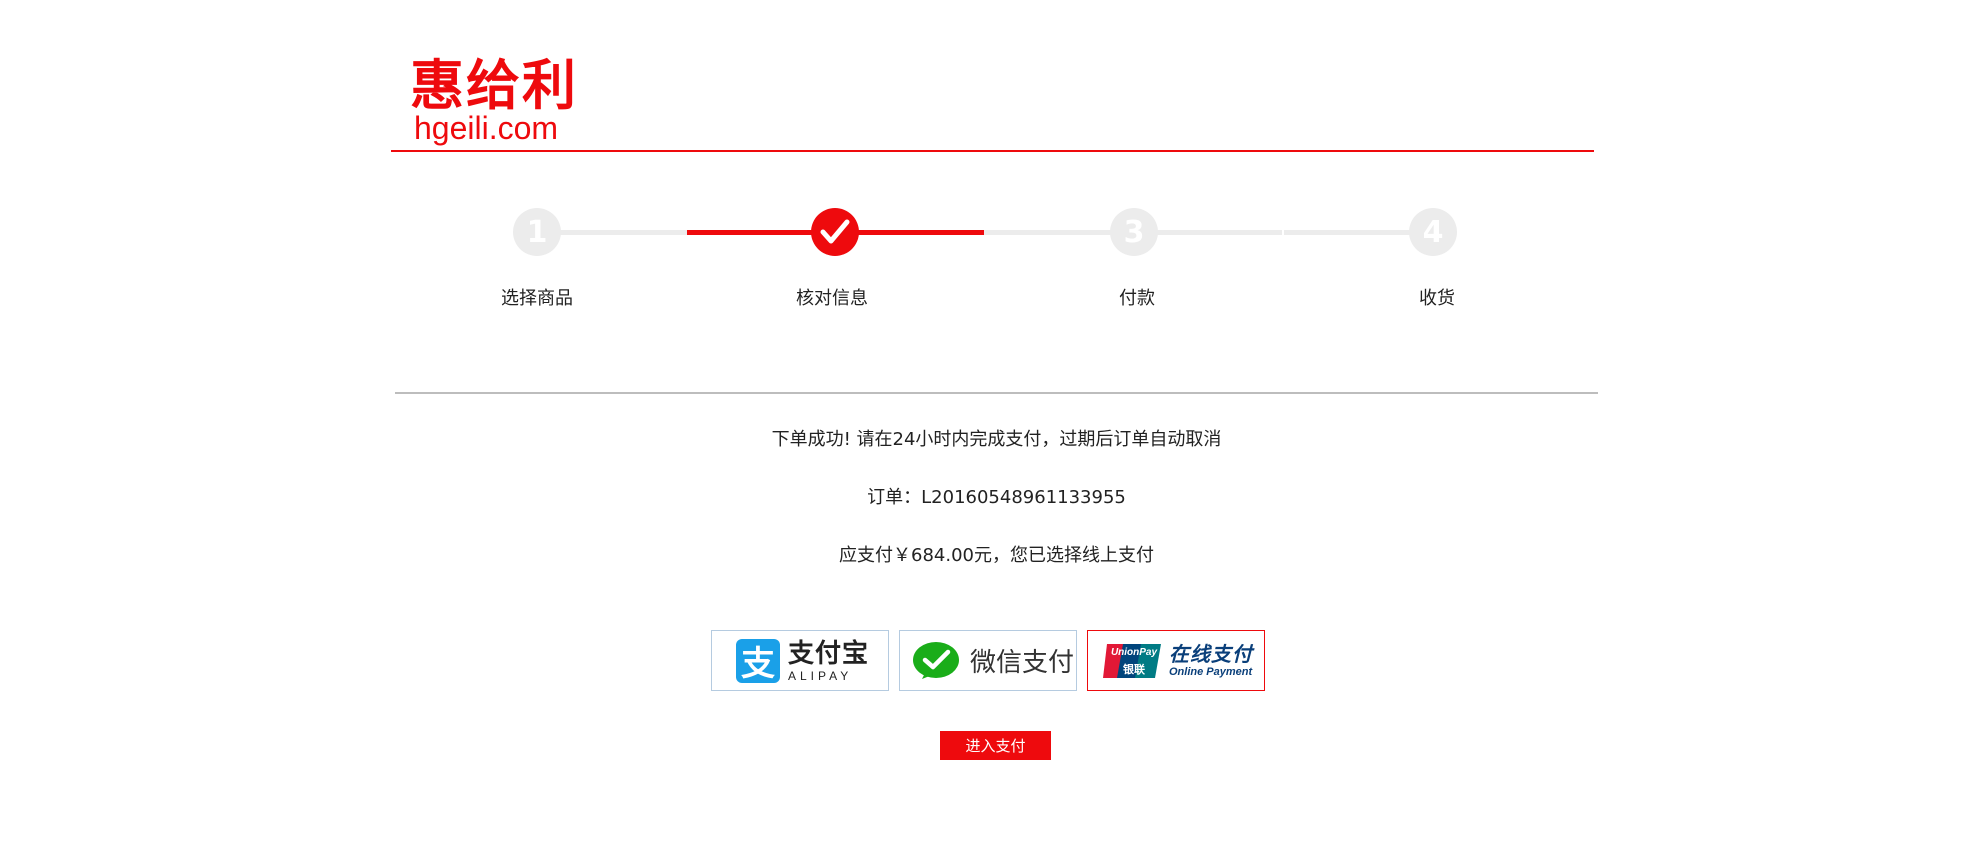  Describe the element at coordinates (820, 675) in the screenshot. I see `alipay-label-en: ALIPAY` at that location.